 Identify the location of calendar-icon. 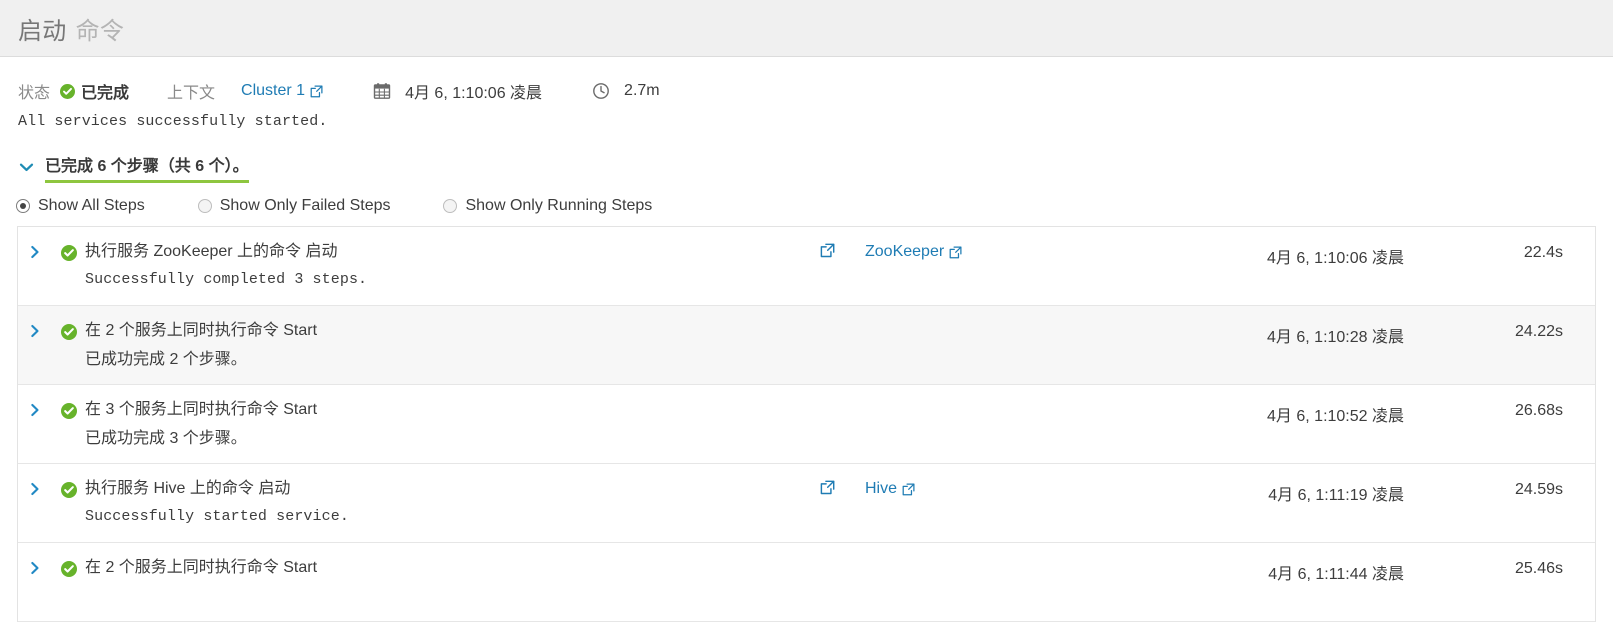
(382, 91).